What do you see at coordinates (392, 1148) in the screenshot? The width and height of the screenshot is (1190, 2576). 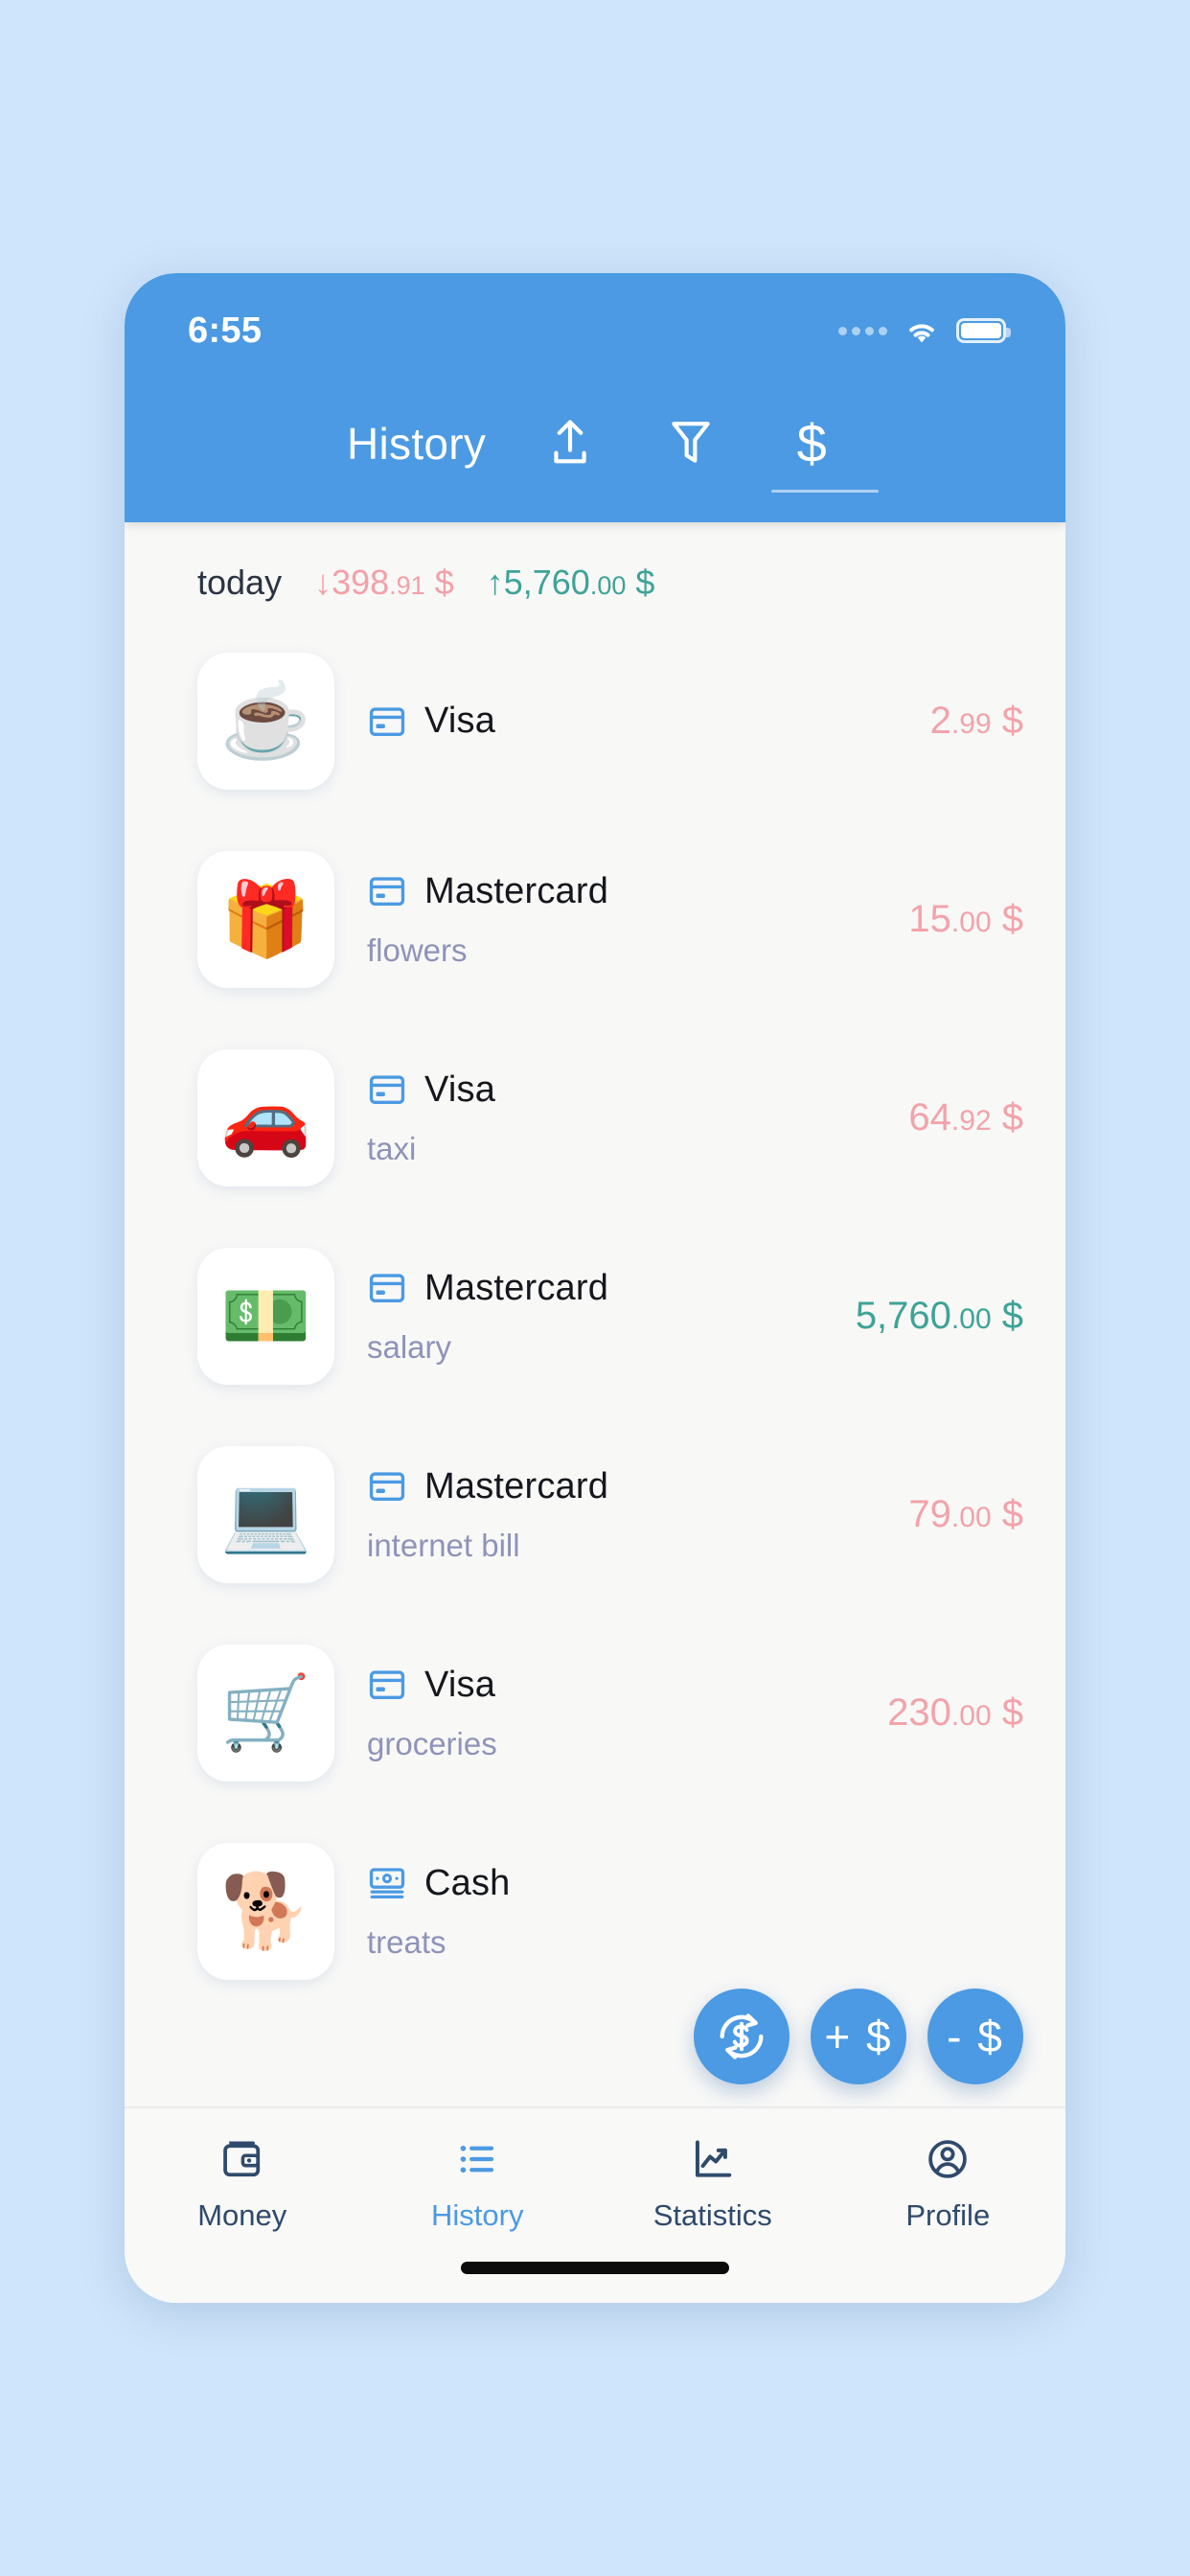 I see `transaction-note: taxi` at bounding box center [392, 1148].